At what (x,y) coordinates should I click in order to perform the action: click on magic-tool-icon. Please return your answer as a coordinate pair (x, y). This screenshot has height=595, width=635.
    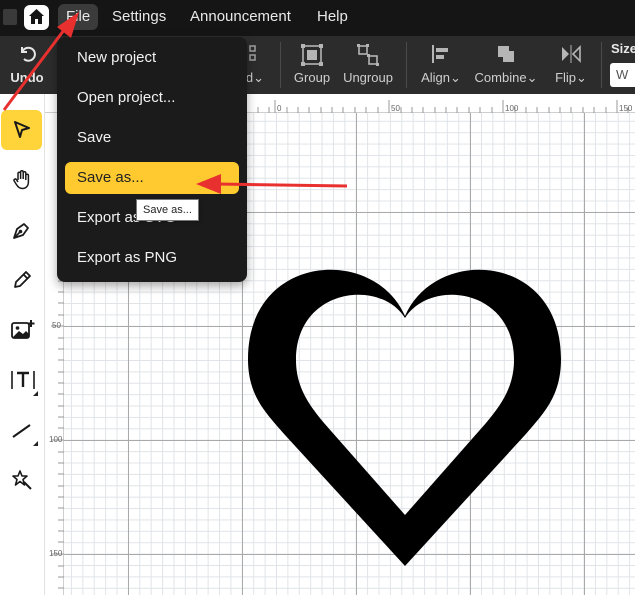
    Looking at the image, I should click on (22, 480).